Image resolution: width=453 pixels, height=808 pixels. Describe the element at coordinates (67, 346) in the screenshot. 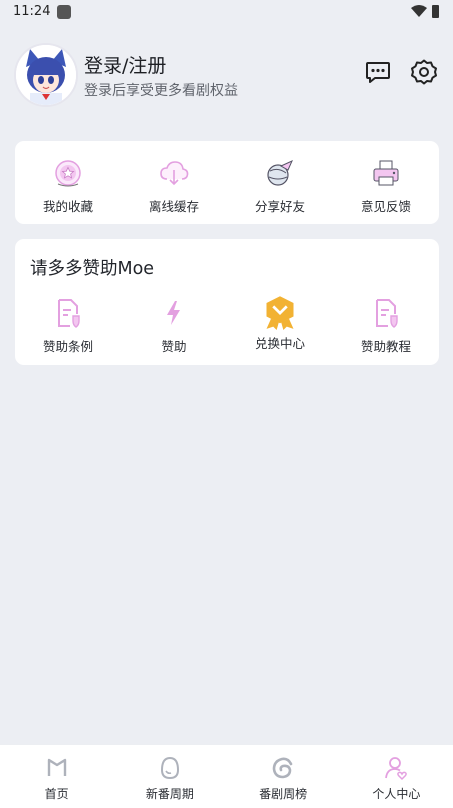

I see `sponsor-item-label: 赞助条例` at that location.